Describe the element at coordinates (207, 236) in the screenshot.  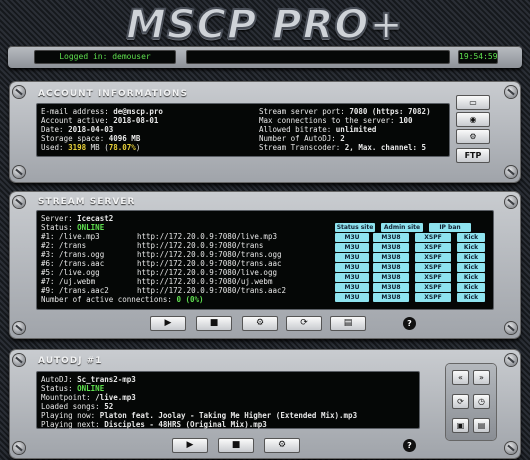
I see `mount-url: http://172.20.0.9:7080/live.mp3` at that location.